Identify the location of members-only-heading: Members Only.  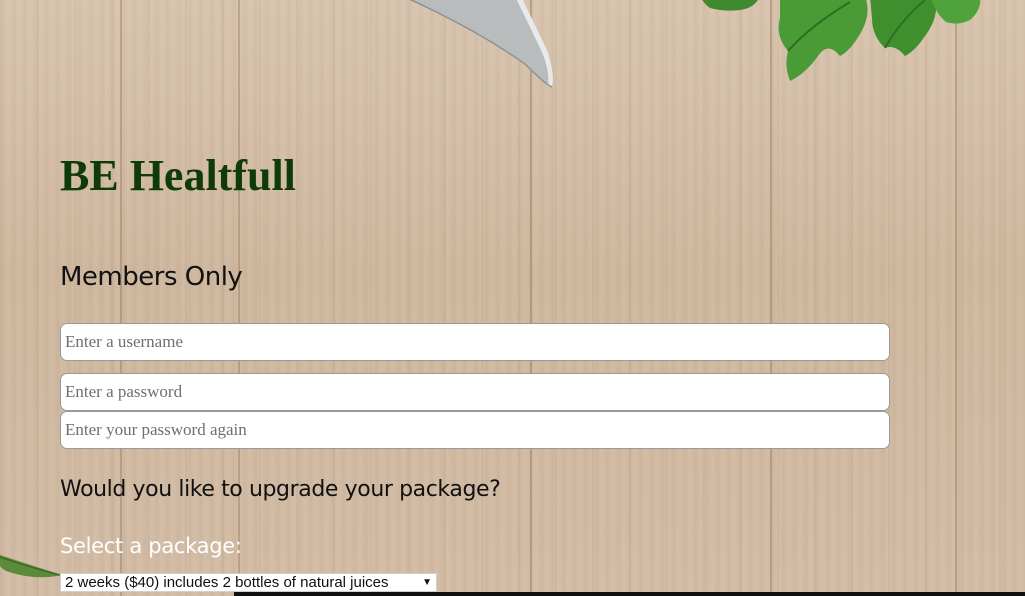
(151, 277).